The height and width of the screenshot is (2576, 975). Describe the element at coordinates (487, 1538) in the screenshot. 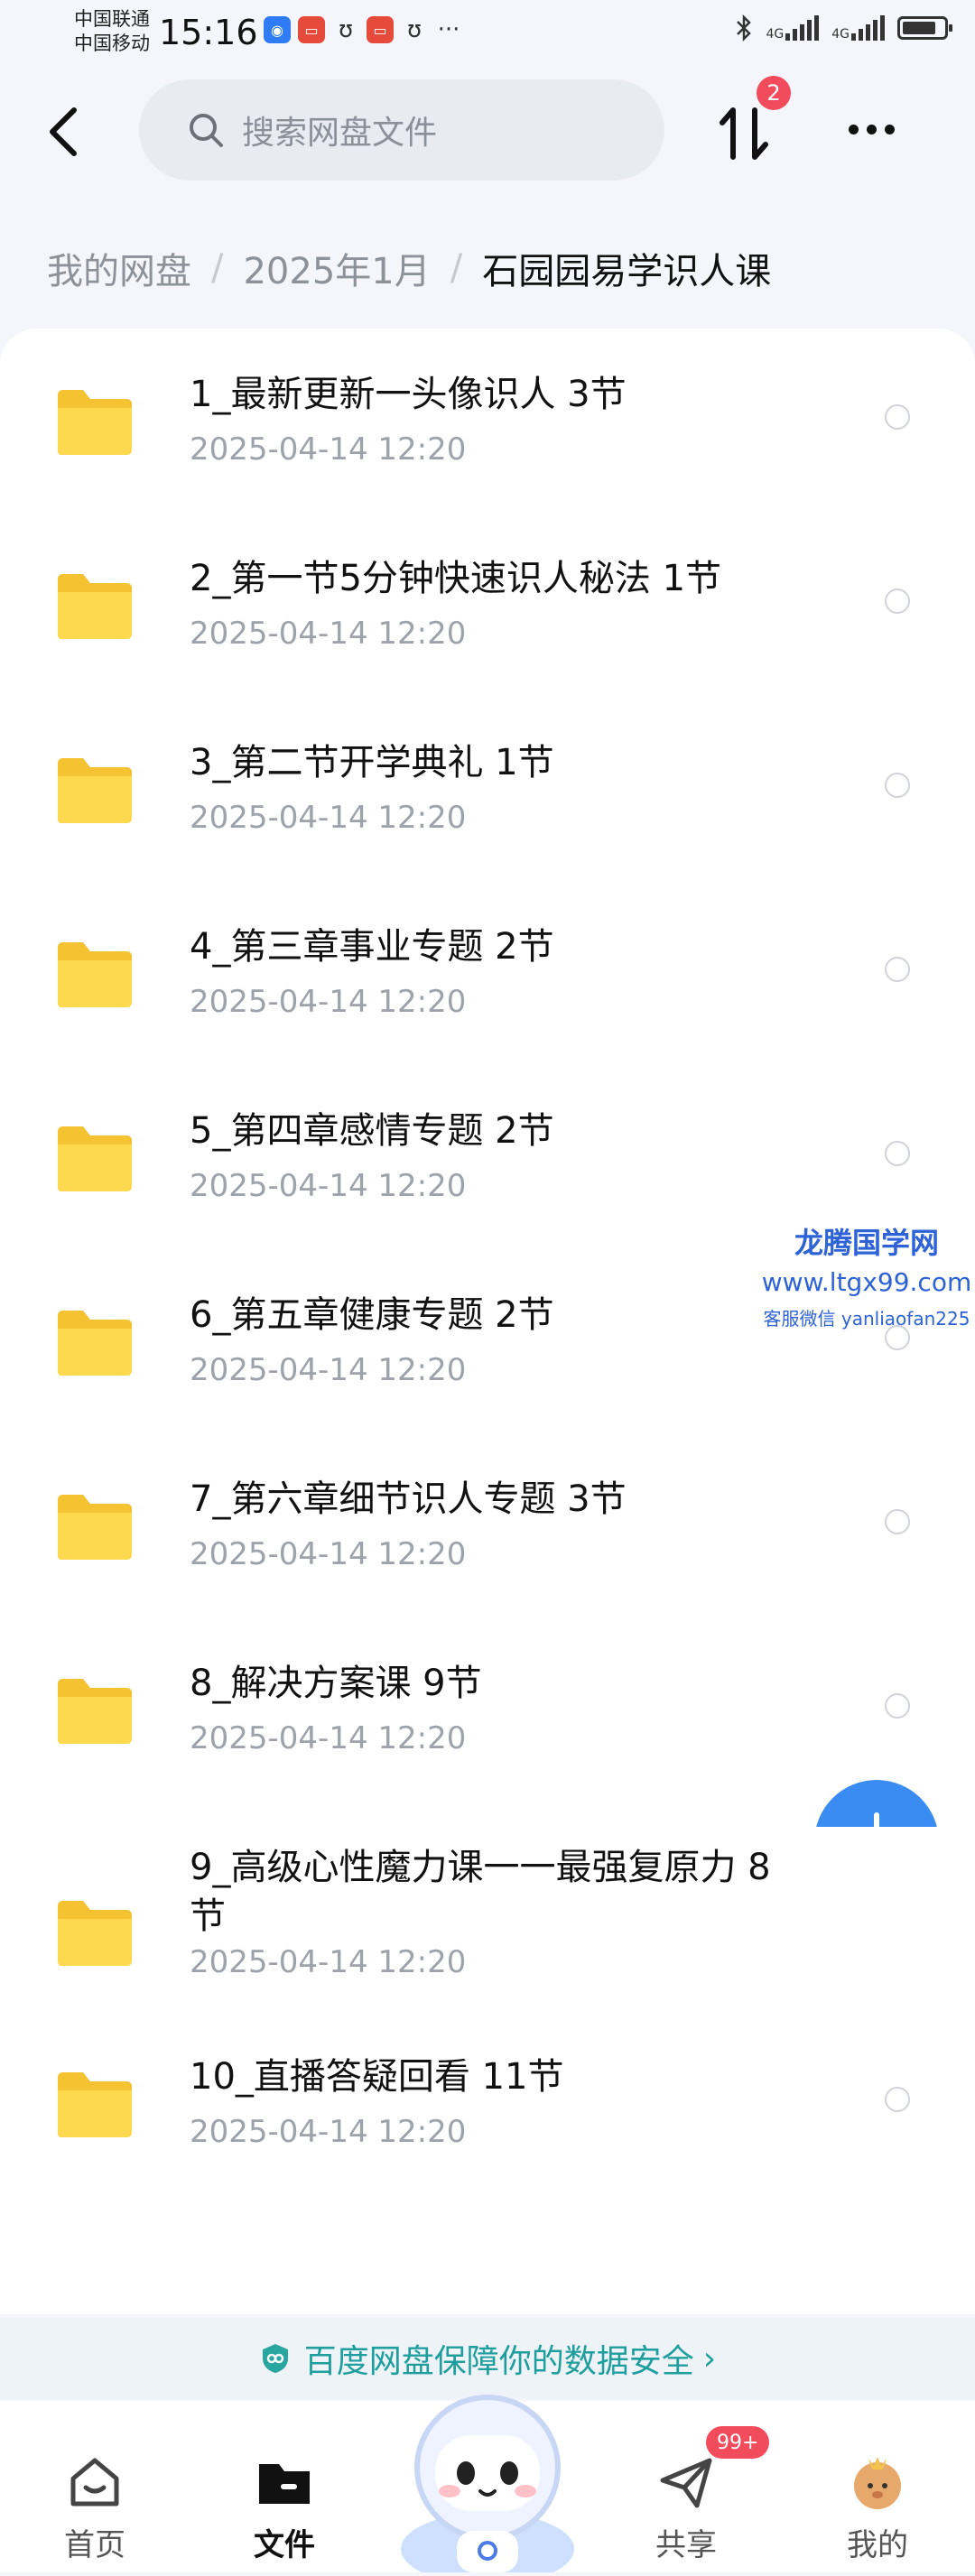

I see `file-row: 7_第六章细节识人专题 3节 2025-04-14 12:20` at that location.